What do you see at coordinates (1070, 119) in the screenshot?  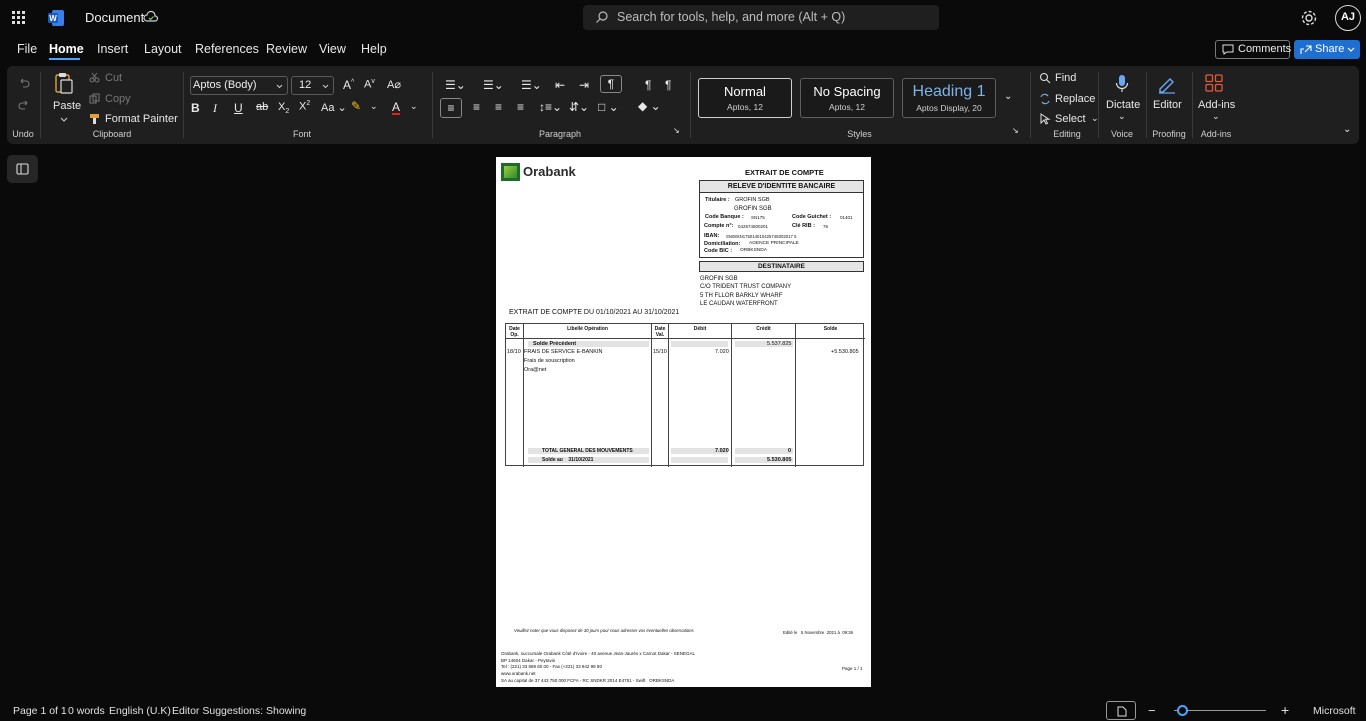 I see `select-label: Select` at bounding box center [1070, 119].